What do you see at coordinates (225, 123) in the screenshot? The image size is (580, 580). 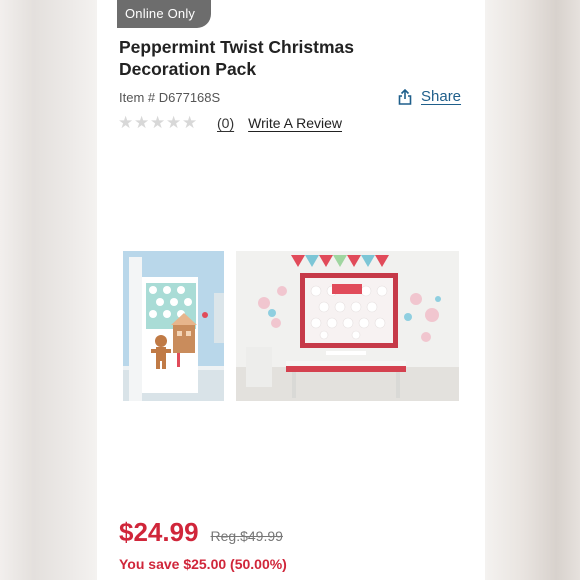 I see `review-count-link: (0)` at bounding box center [225, 123].